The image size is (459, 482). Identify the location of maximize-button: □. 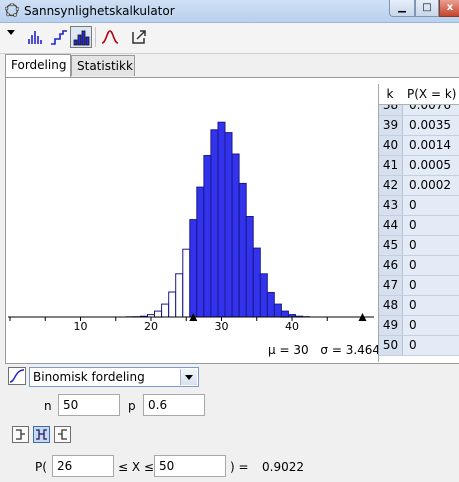
(427, 8).